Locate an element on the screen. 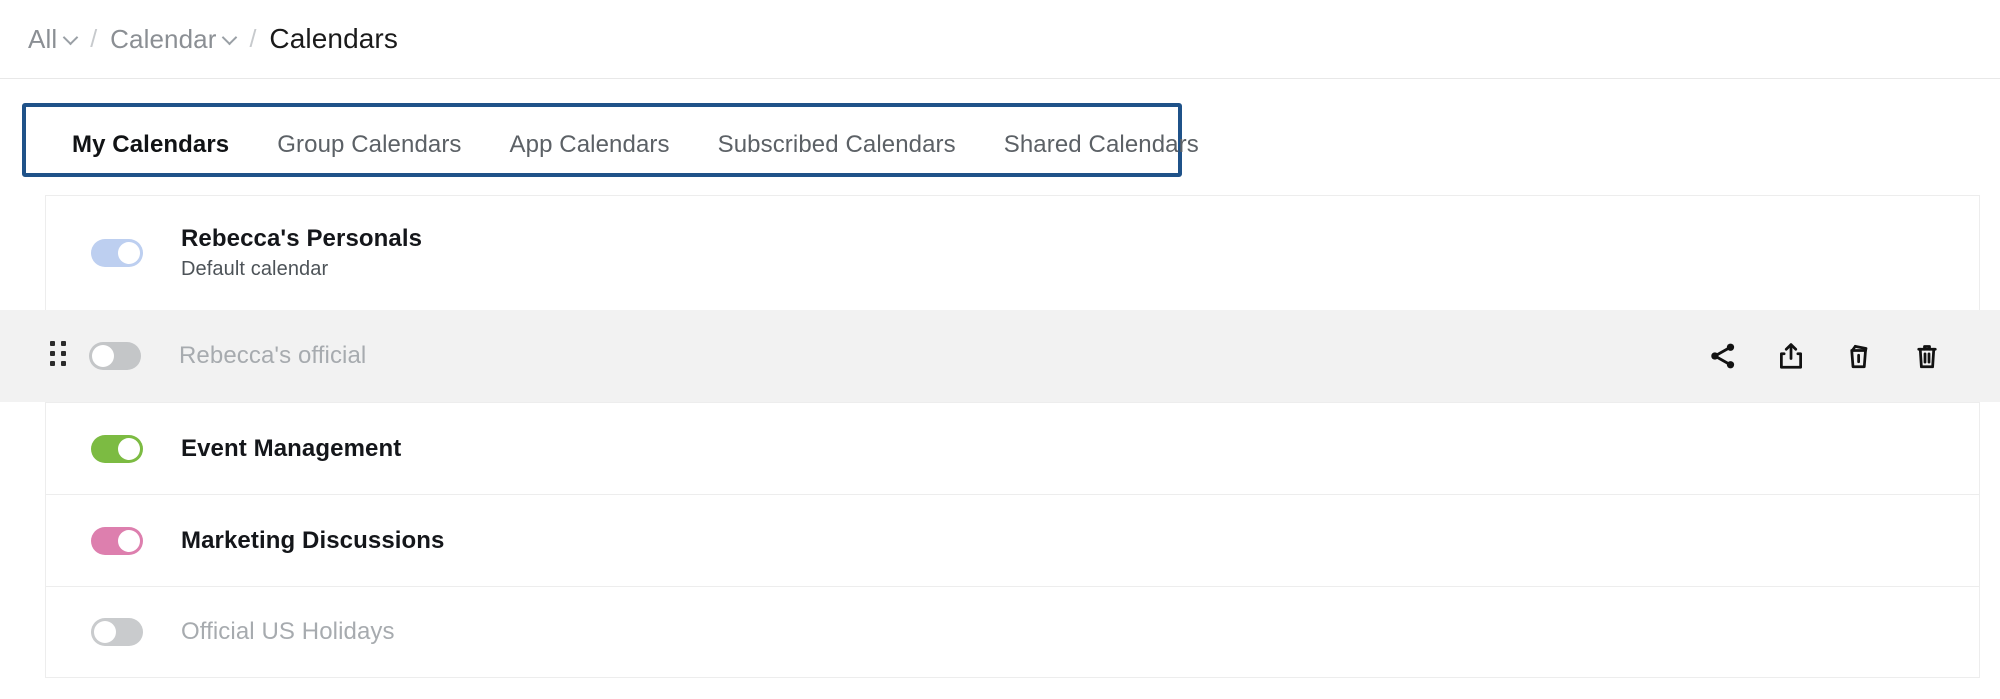 The width and height of the screenshot is (2000, 699). tab-group-calendars: Group Calendars is located at coordinates (369, 152).